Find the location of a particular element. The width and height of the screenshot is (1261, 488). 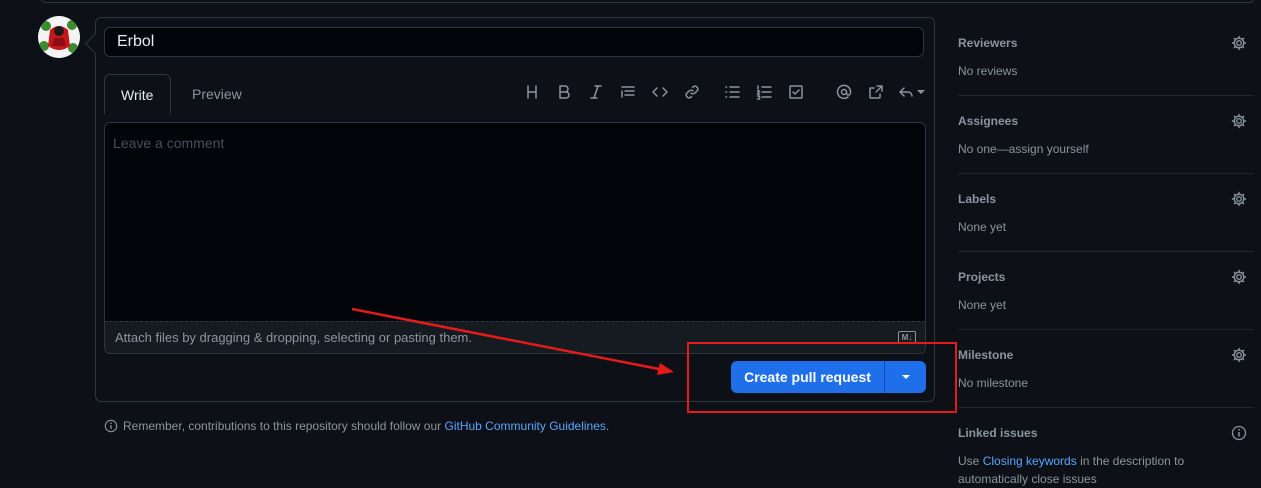

sidebar-milestone: Milestone No milestone is located at coordinates (1106, 369).